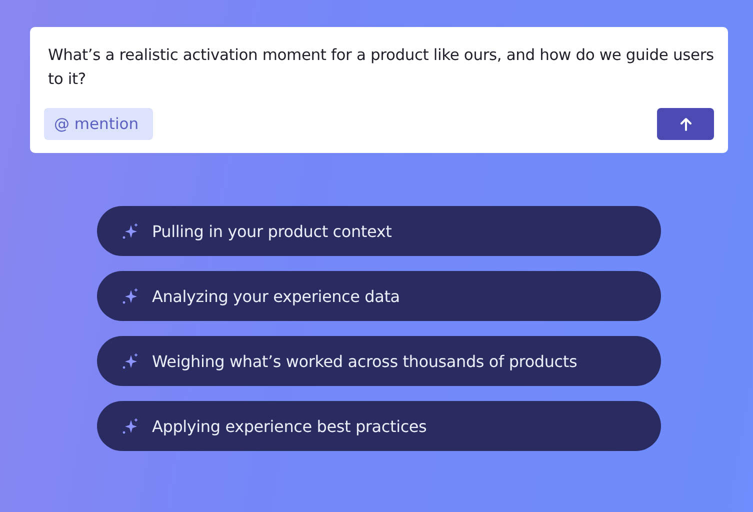 This screenshot has width=753, height=512. Describe the element at coordinates (365, 361) in the screenshot. I see `step-label: Weighing what’s worked across thousands of products` at that location.